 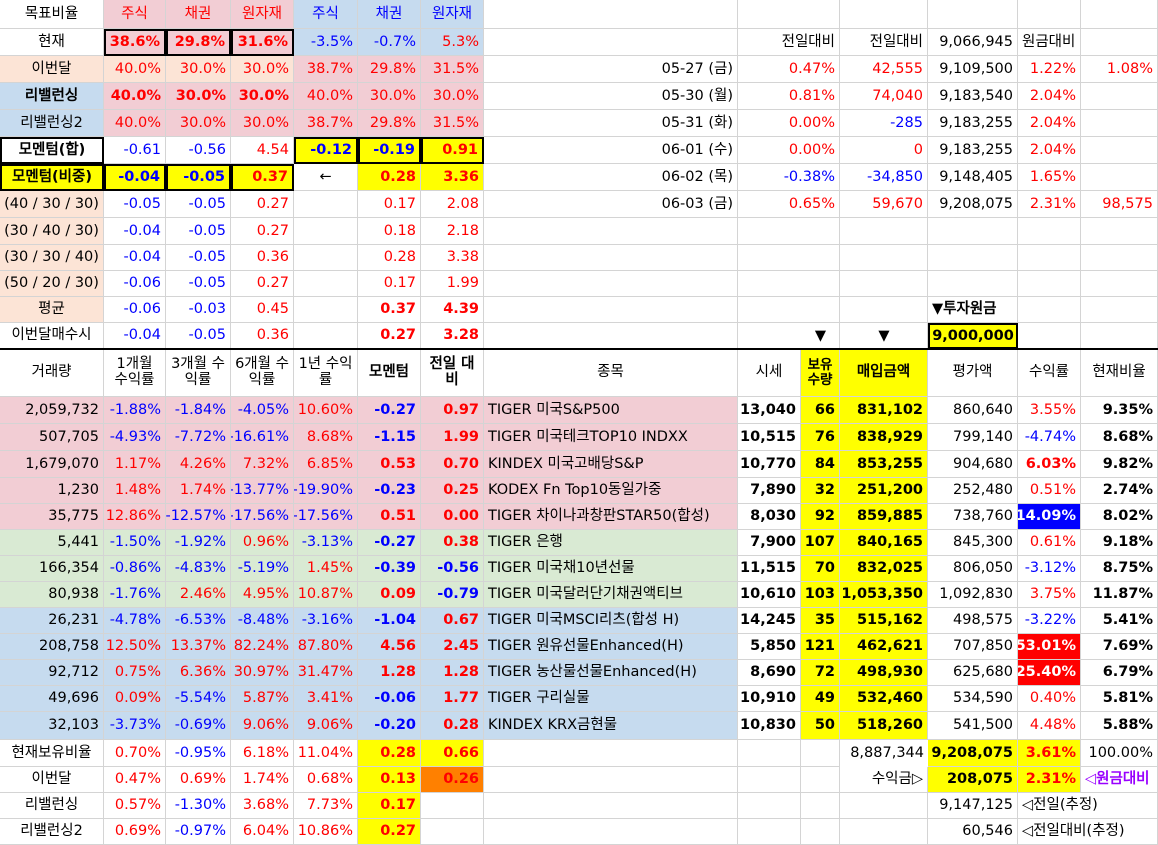 What do you see at coordinates (820, 673) in the screenshot?
I see `quantity: 72` at bounding box center [820, 673].